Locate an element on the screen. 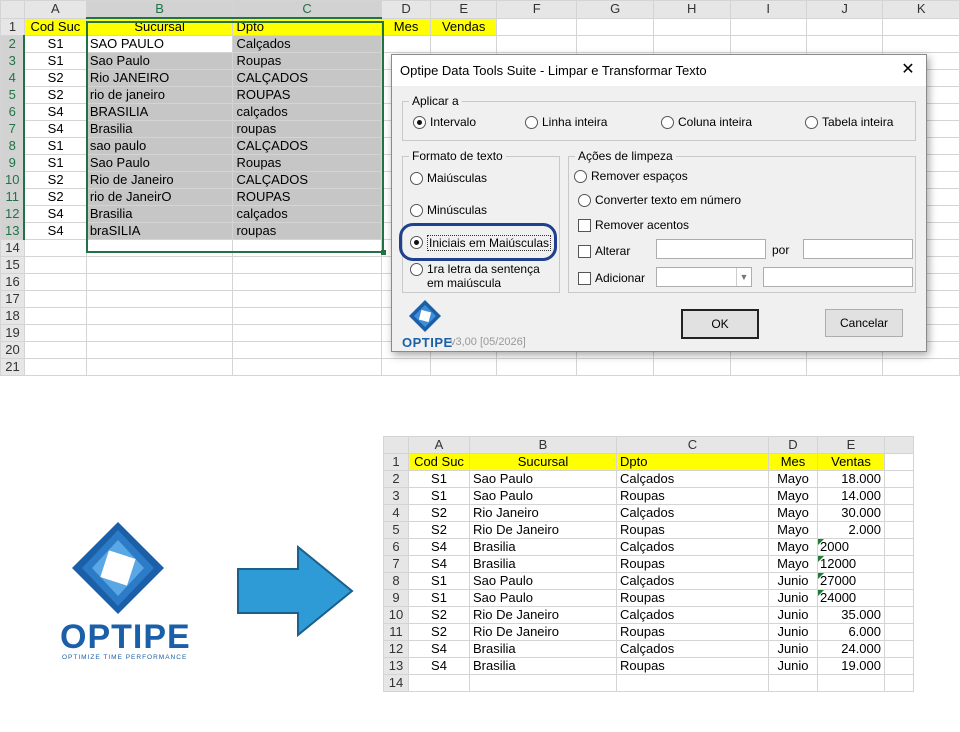 This screenshot has width=960, height=732. row-header: 3 is located at coordinates (396, 496).